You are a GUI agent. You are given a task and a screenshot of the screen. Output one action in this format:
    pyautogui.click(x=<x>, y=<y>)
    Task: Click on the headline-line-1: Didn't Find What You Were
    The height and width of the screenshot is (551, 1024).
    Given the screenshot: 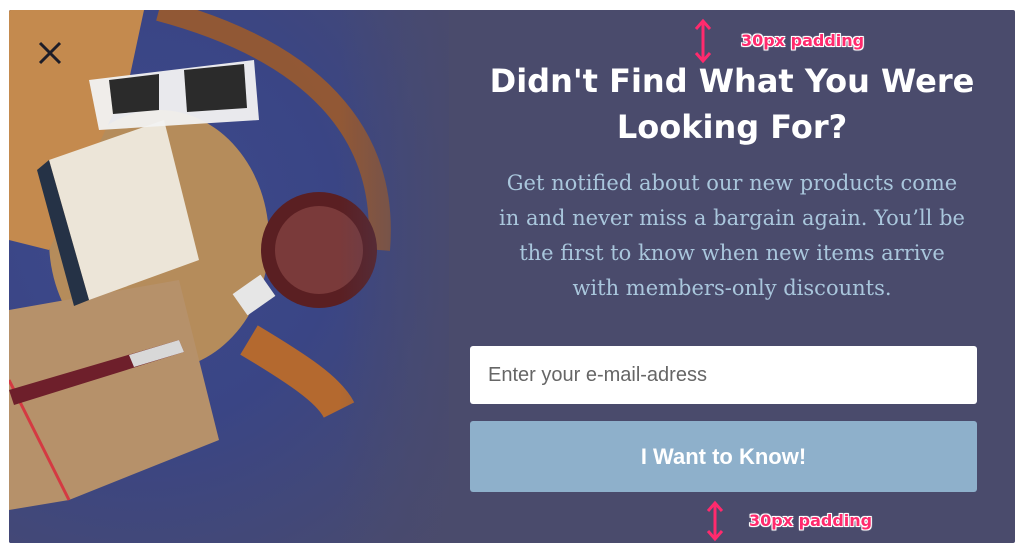 What is the action you would take?
    pyautogui.click(x=732, y=81)
    